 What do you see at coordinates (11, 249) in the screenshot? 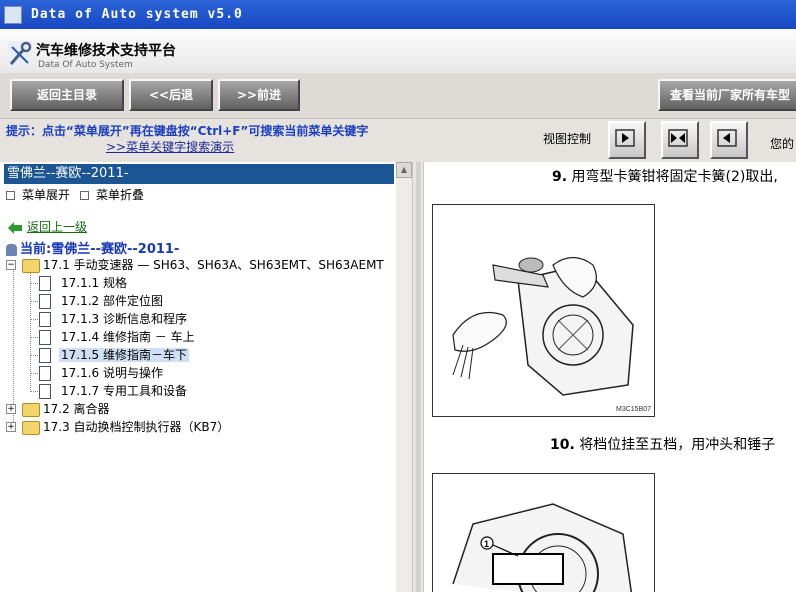
I see `vehicle-icon` at bounding box center [11, 249].